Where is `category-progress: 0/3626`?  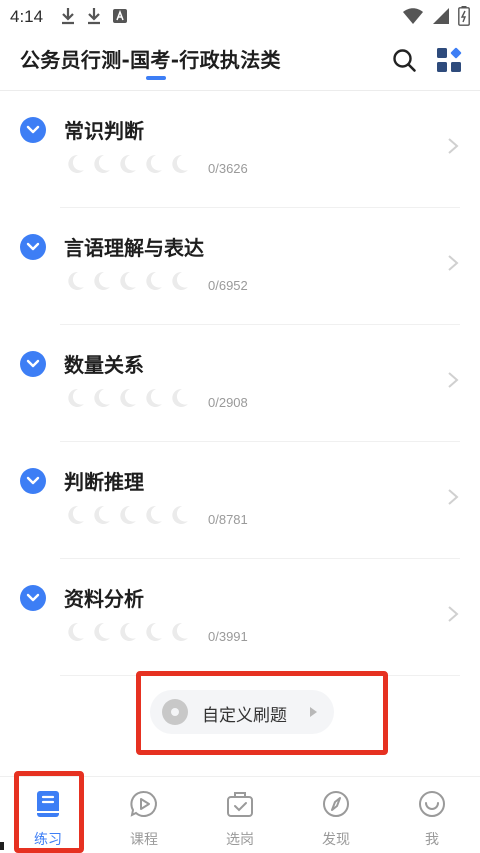
category-progress: 0/3626 is located at coordinates (228, 168).